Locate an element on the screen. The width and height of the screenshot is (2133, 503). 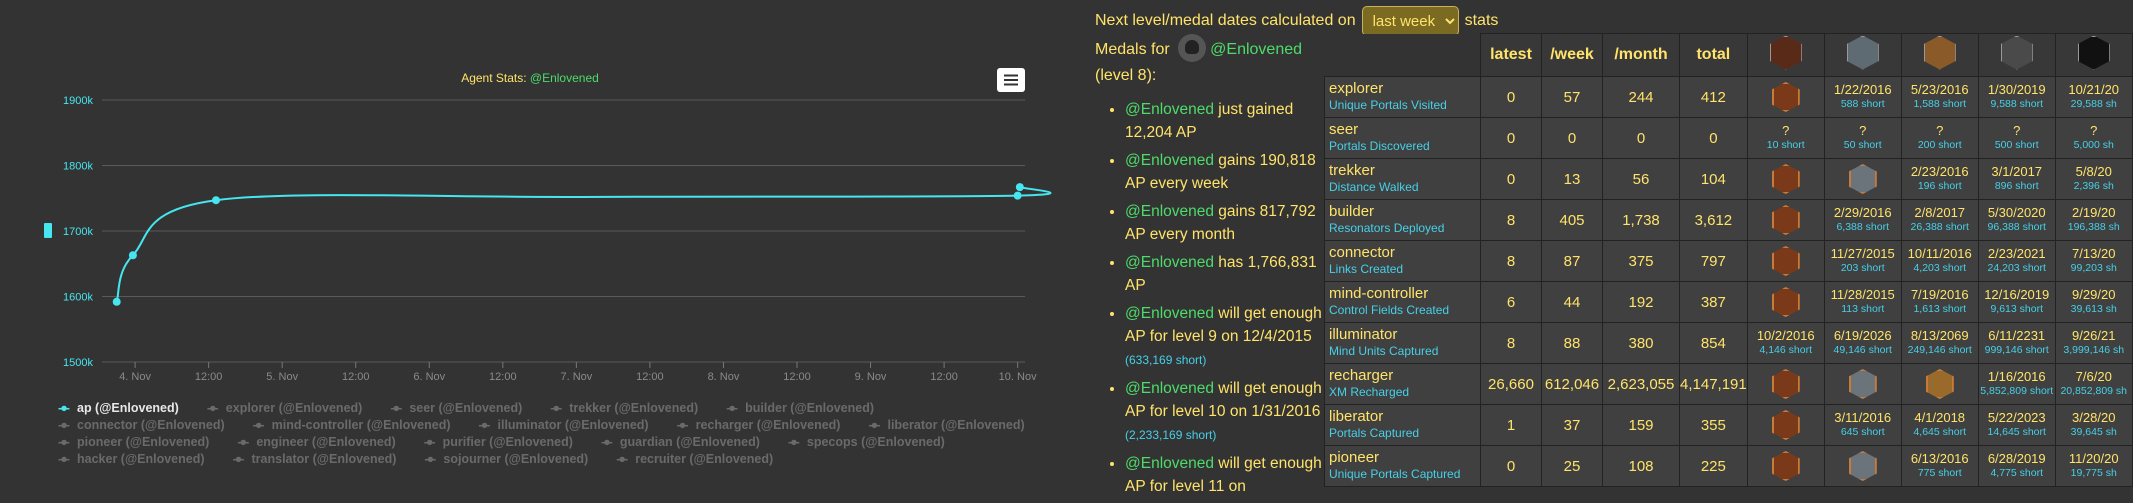
shortfall: 24,203 short is located at coordinates (2016, 268).